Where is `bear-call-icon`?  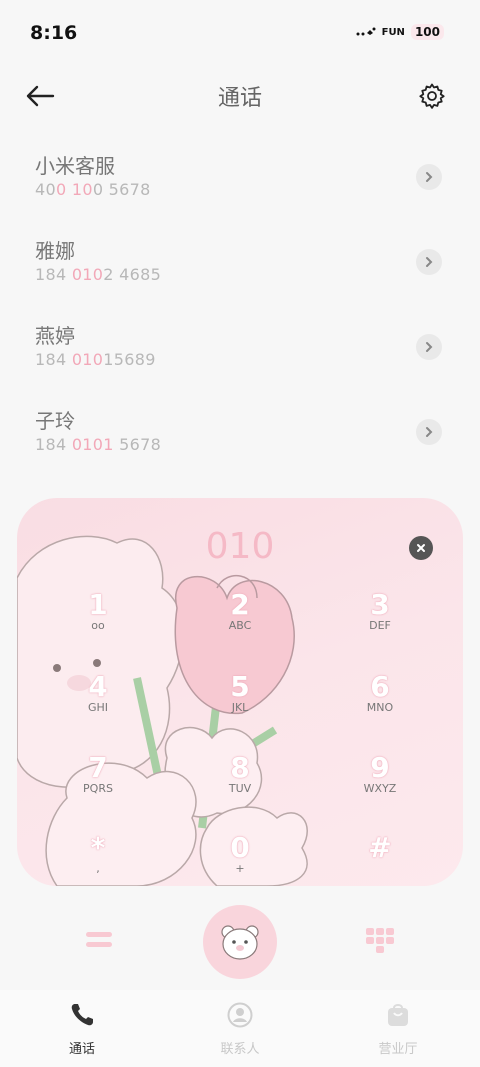 bear-call-icon is located at coordinates (240, 942).